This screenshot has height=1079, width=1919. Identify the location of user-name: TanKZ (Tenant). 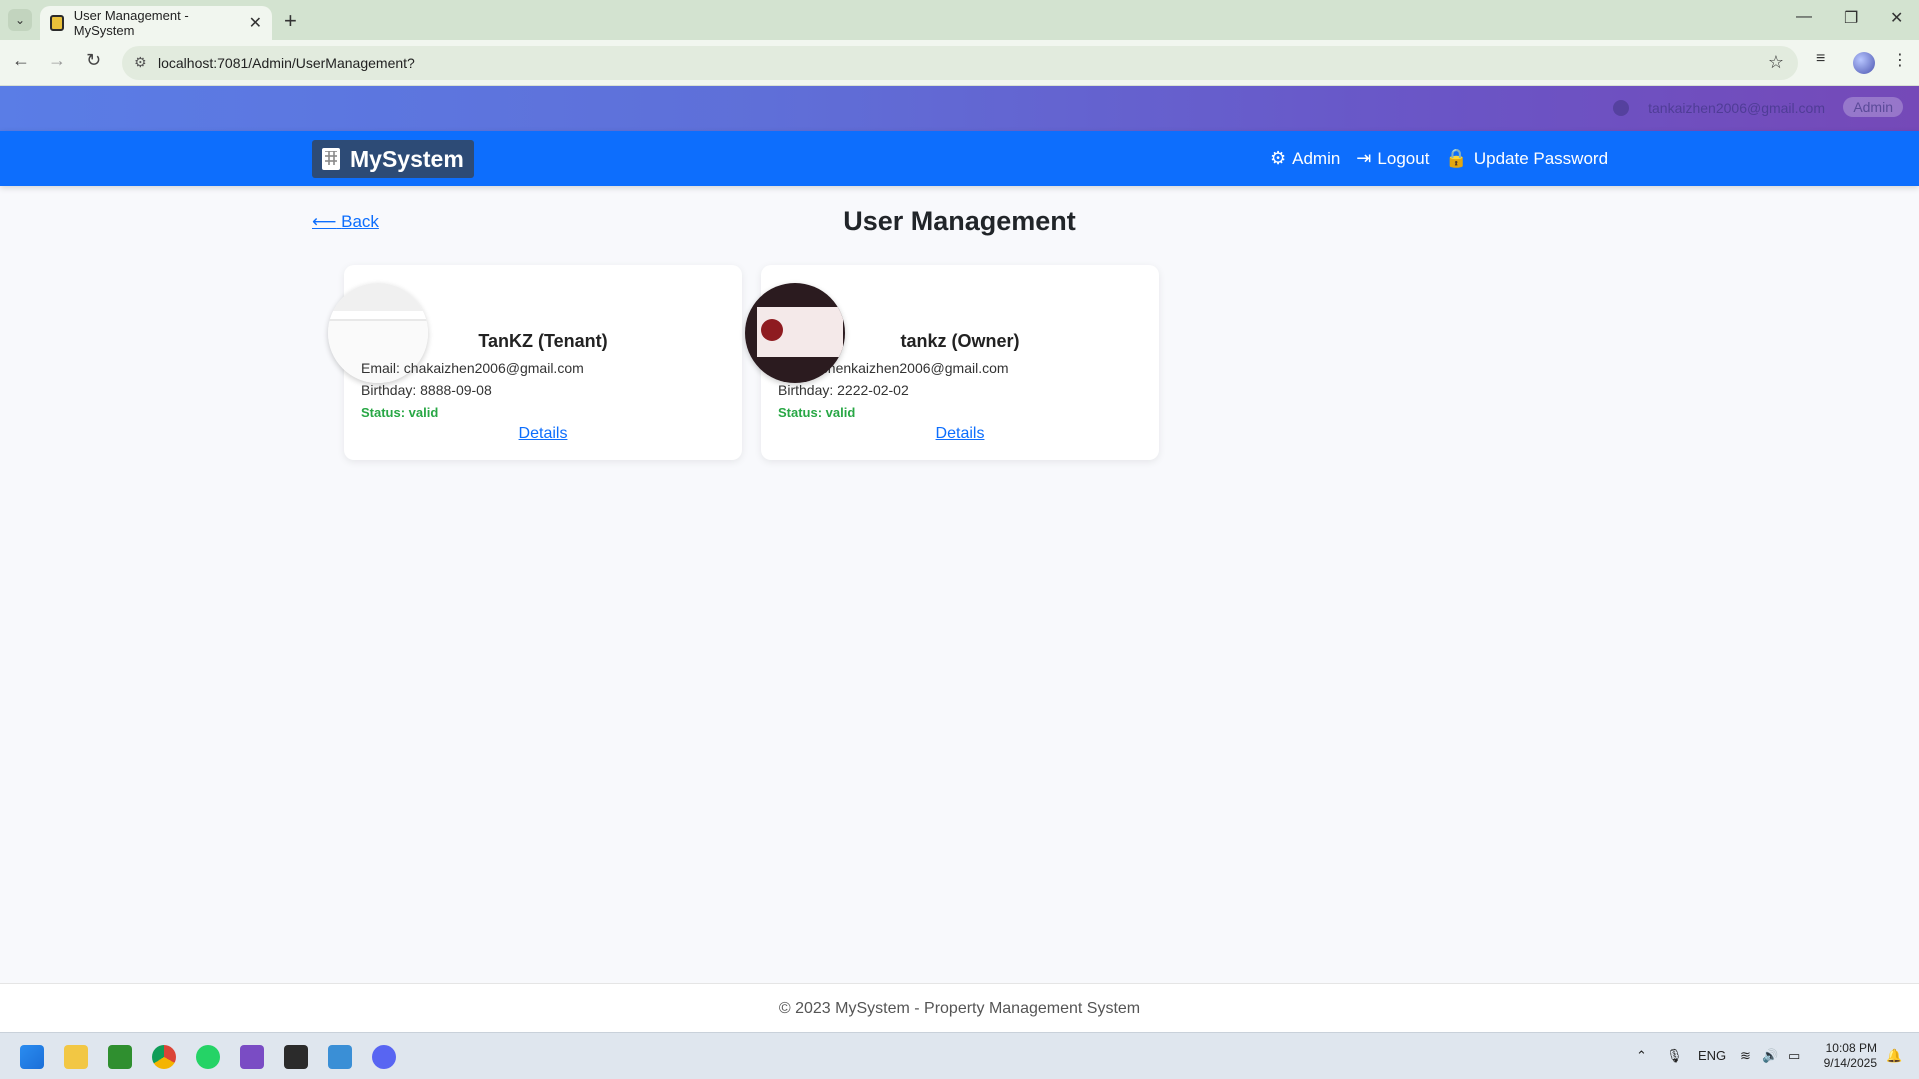
(543, 341).